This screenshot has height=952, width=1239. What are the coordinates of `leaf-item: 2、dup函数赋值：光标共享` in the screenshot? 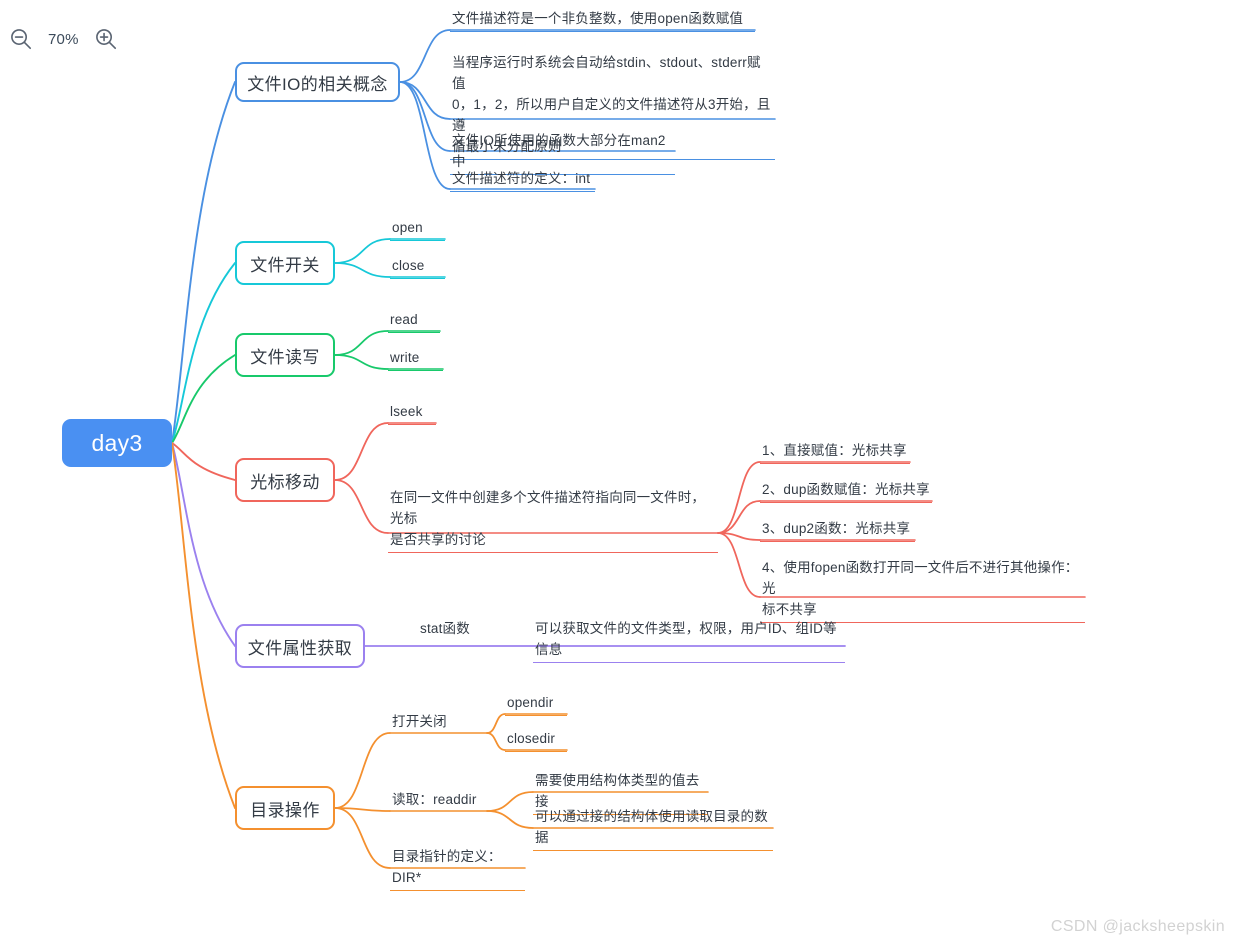 It's located at (846, 491).